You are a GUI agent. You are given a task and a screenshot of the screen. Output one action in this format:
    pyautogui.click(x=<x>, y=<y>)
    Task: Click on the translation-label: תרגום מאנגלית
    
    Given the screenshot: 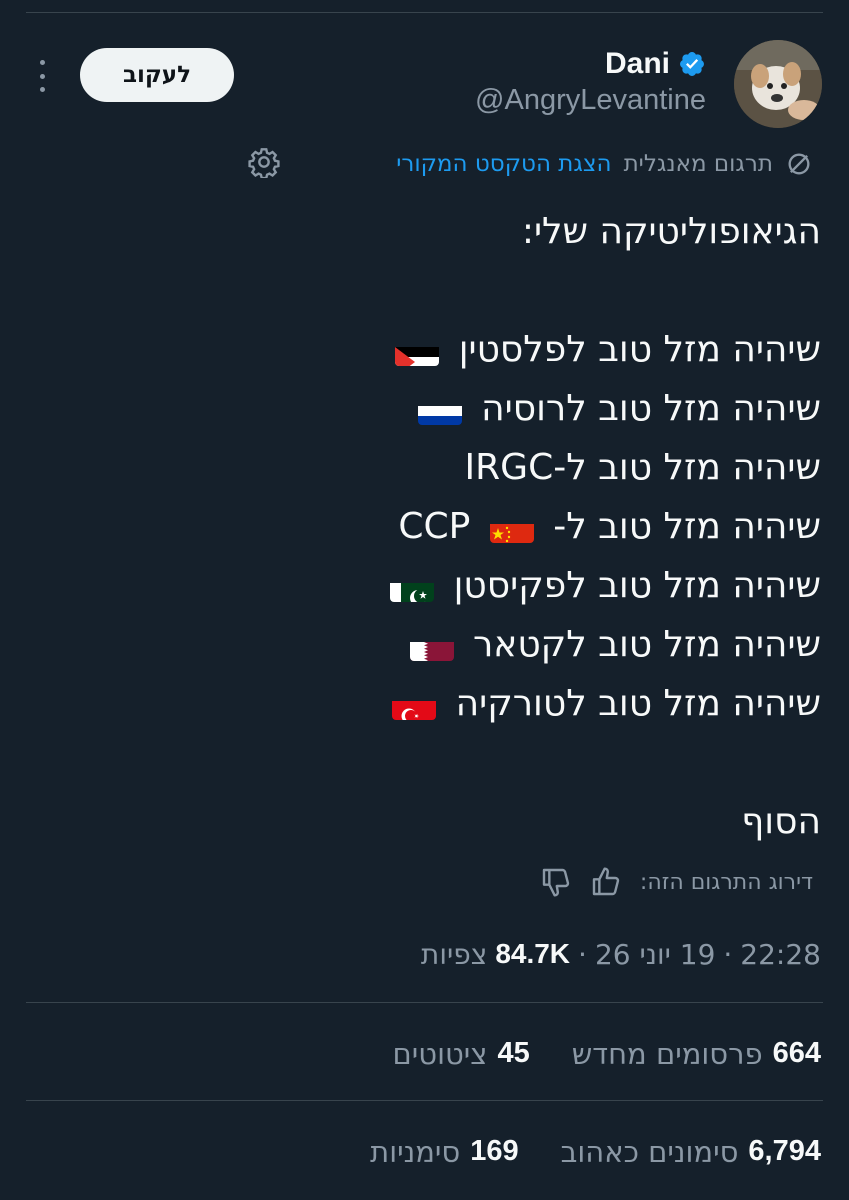 What is the action you would take?
    pyautogui.click(x=698, y=164)
    